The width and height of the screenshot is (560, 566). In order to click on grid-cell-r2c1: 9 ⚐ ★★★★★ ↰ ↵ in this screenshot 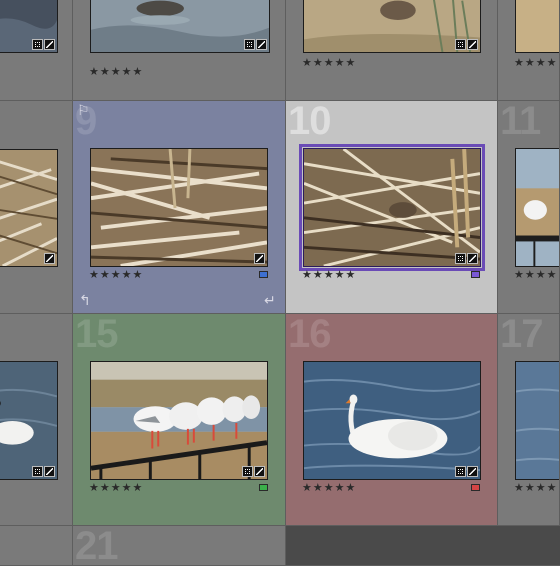, I will do `click(179, 207)`.